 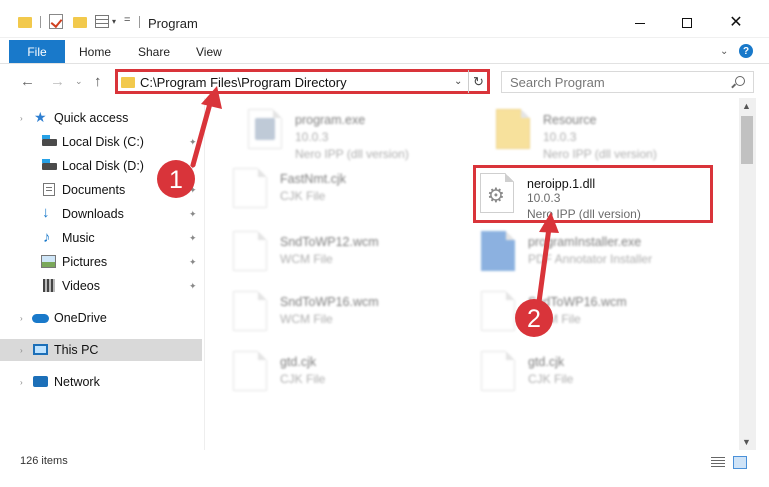 What do you see at coordinates (209, 52) in the screenshot?
I see `tab-view: View` at bounding box center [209, 52].